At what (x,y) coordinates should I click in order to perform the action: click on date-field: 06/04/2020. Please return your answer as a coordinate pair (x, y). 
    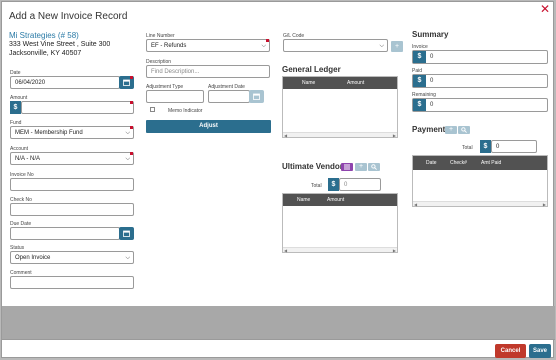
    Looking at the image, I should click on (65, 82).